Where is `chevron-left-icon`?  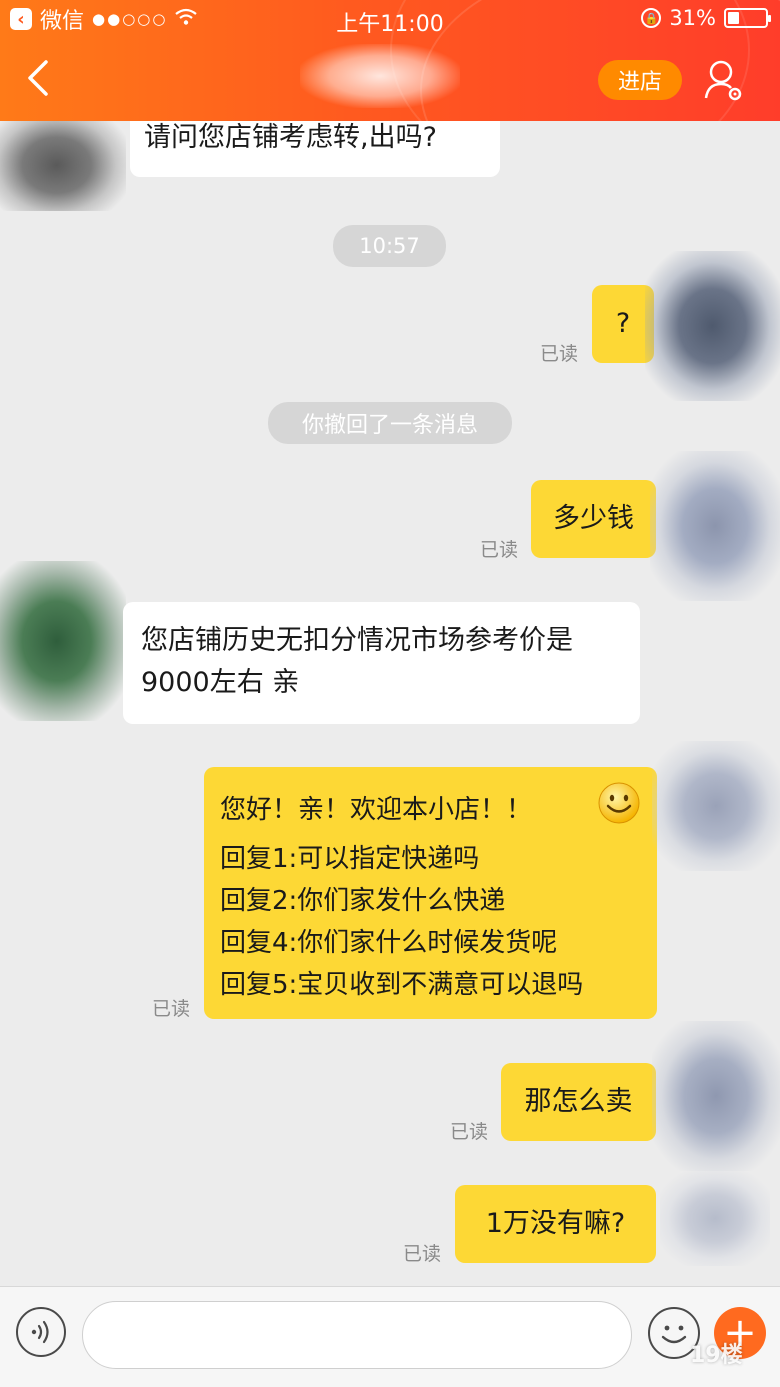
chevron-left-icon is located at coordinates (38, 78).